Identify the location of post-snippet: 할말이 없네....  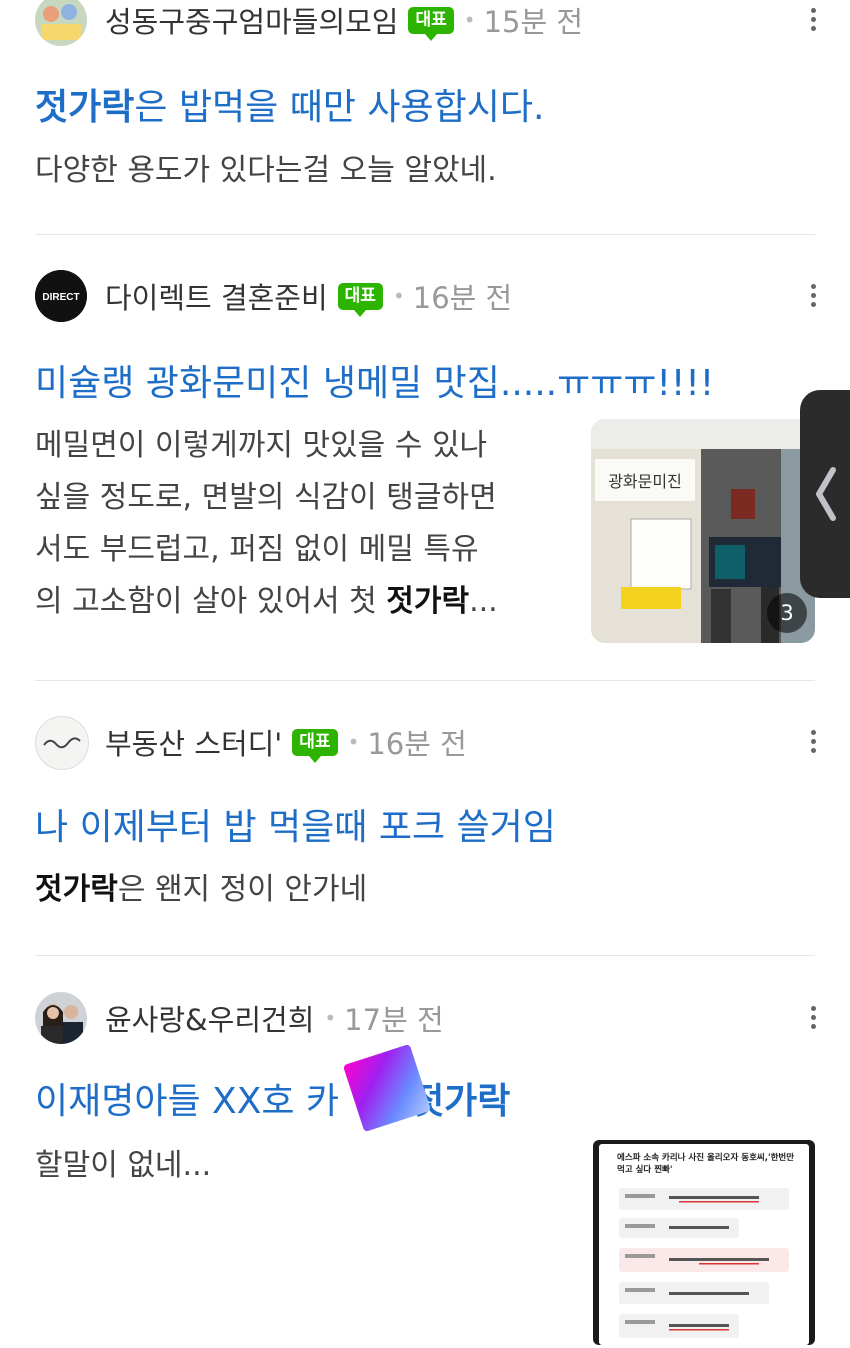
(123, 1165).